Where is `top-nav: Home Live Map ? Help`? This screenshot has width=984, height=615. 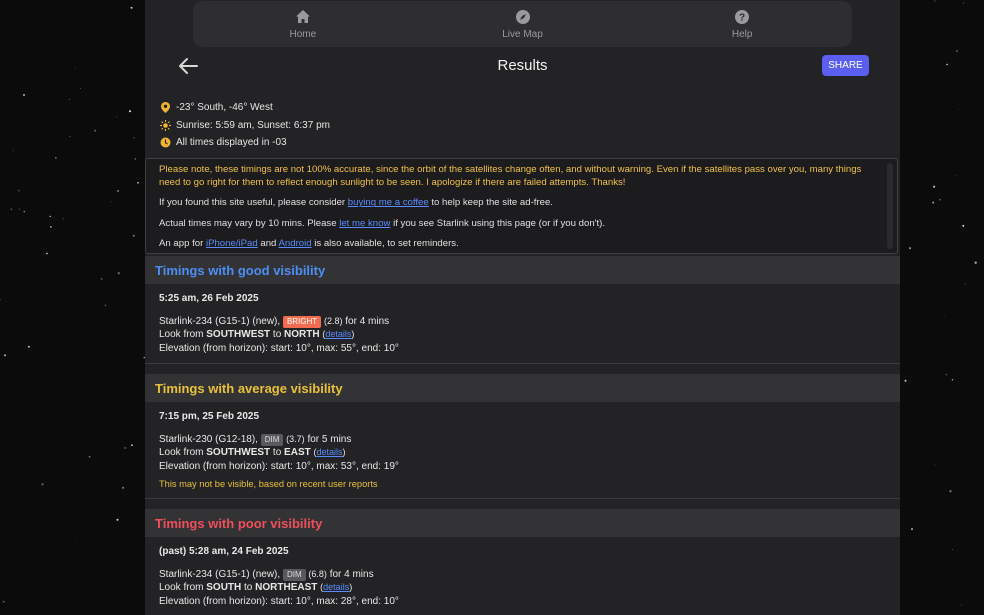 top-nav: Home Live Map ? Help is located at coordinates (522, 24).